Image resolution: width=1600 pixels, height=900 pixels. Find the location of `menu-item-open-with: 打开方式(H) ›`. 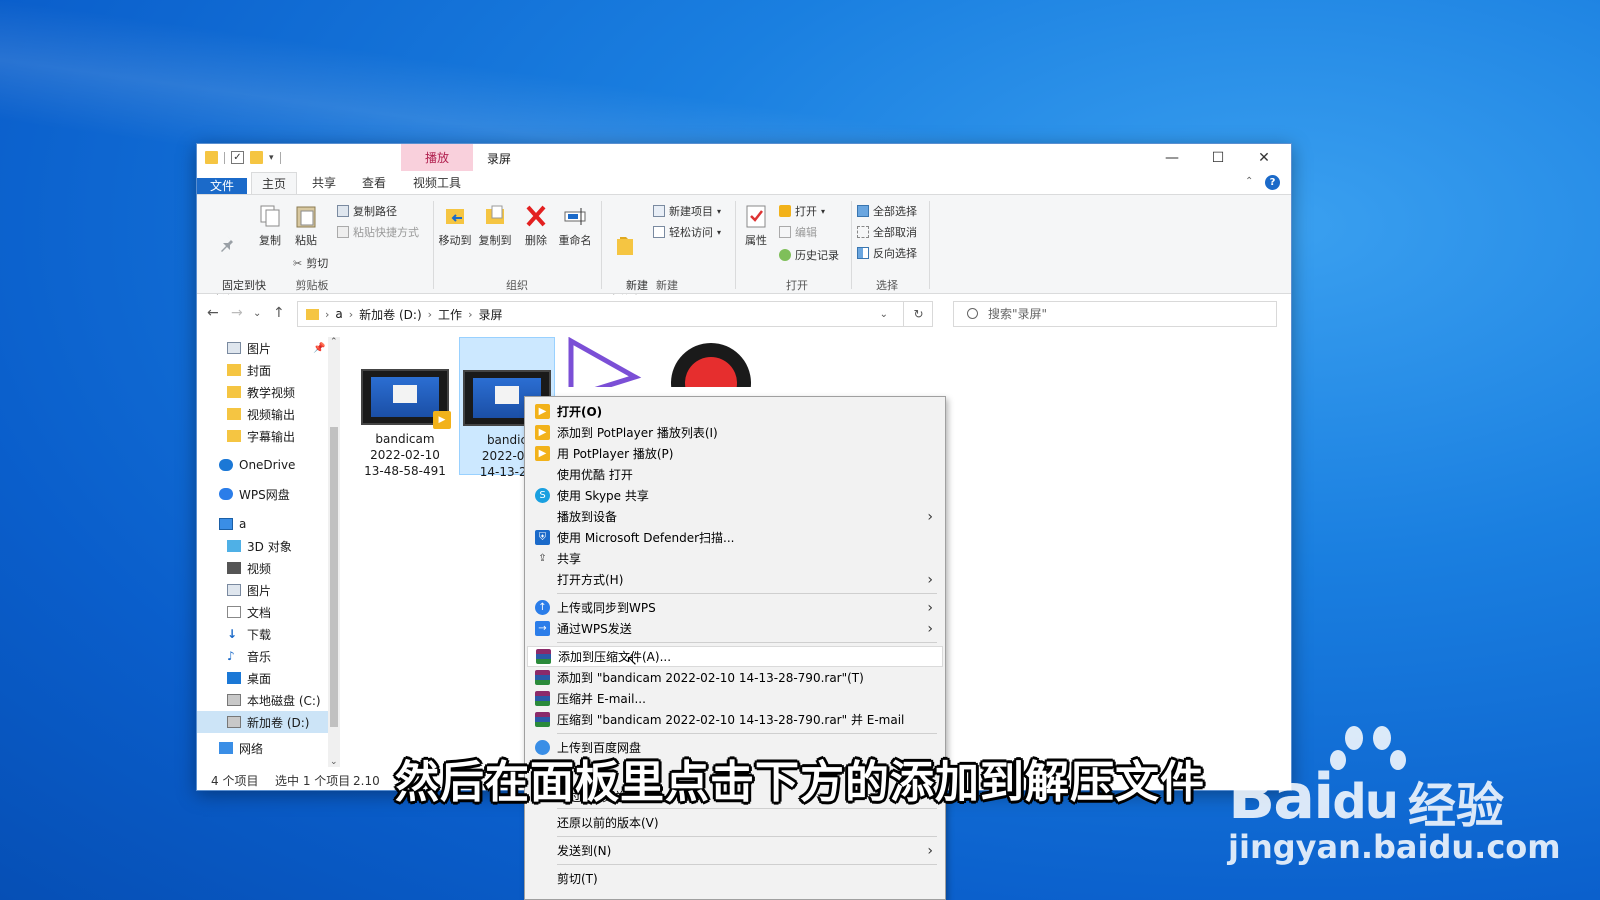

menu-item-open-with: 打开方式(H) › is located at coordinates (735, 579).